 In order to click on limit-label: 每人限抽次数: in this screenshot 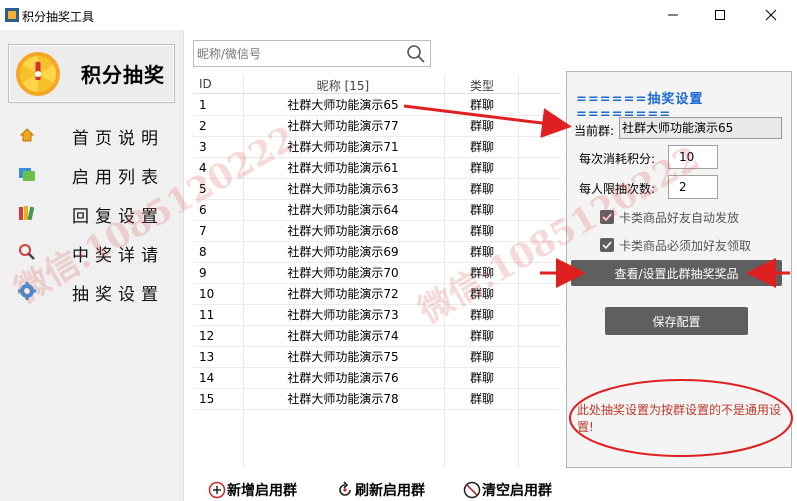, I will do `click(617, 189)`.